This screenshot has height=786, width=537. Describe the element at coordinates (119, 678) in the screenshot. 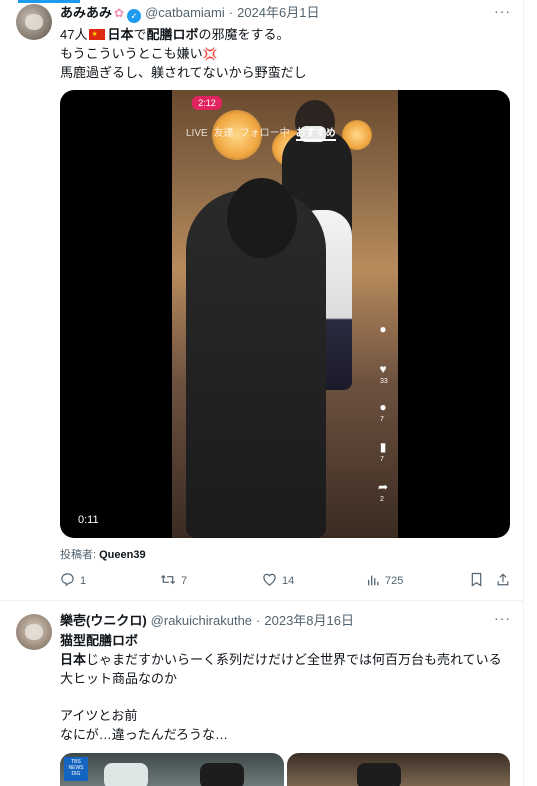

I see `post-text-line-3: 大ヒット商品なのか` at that location.